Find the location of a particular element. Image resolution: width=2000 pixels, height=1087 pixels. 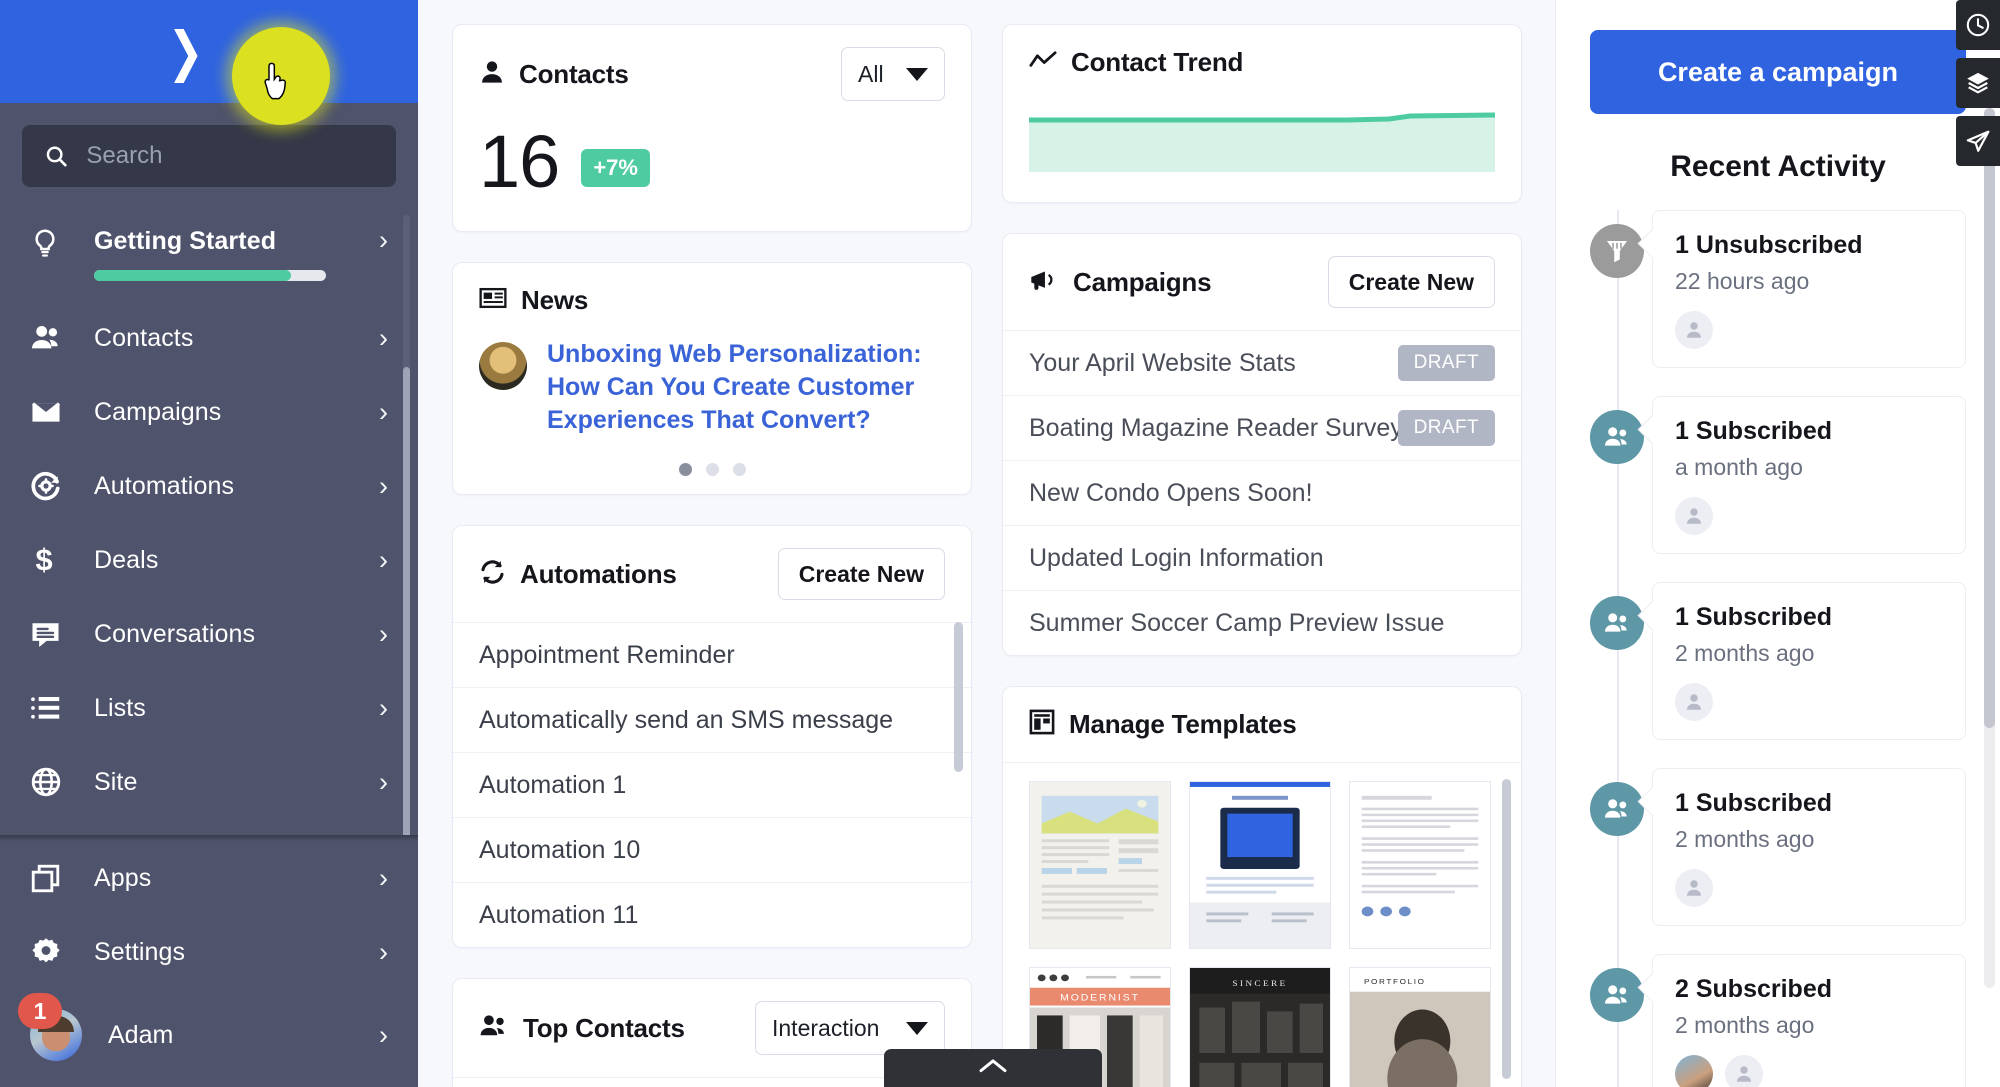

floating-dock is located at coordinates (1978, 87).